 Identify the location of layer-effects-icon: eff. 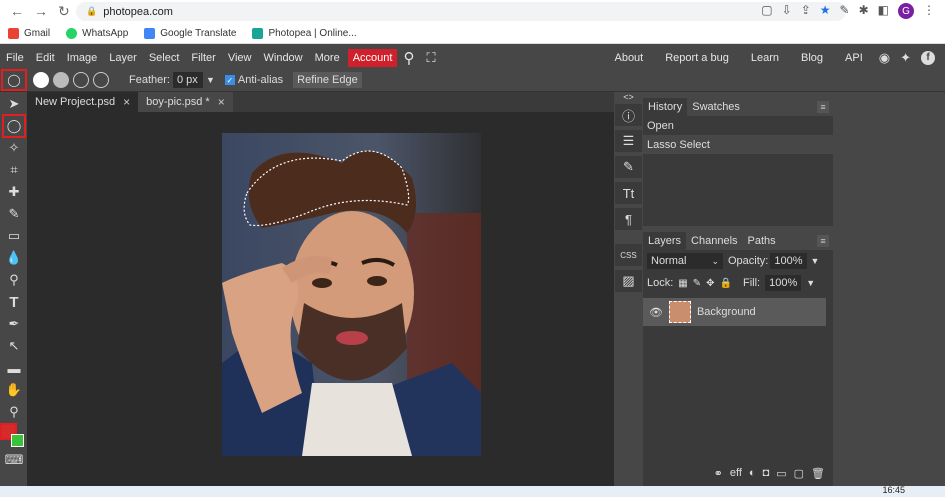
(736, 473).